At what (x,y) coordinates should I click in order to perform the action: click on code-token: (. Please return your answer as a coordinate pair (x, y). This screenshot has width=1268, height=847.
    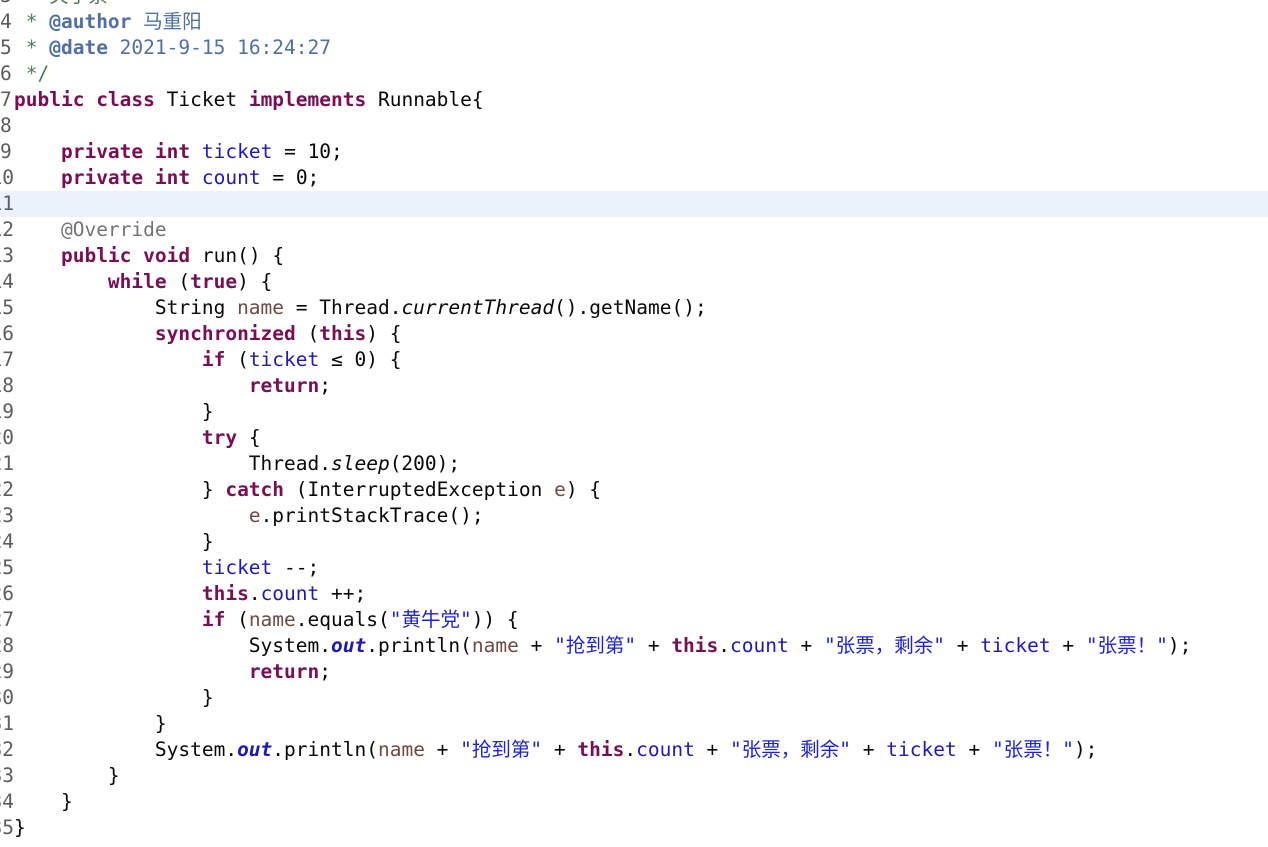
    Looking at the image, I should click on (178, 281).